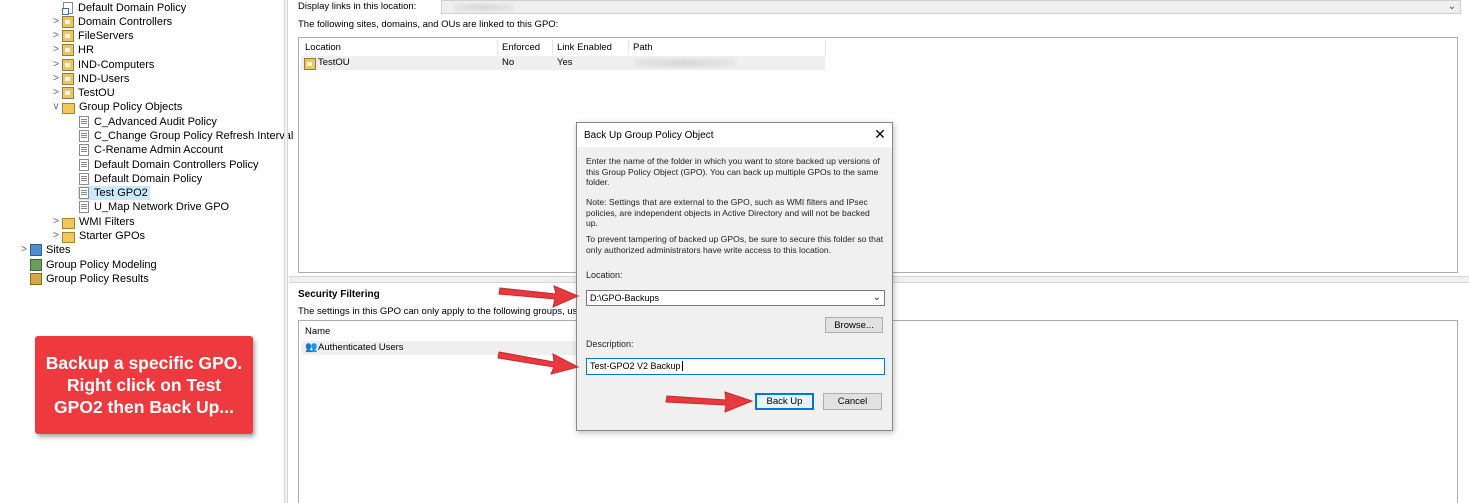 The height and width of the screenshot is (503, 1469). I want to click on back-up-button: Back Up, so click(784, 401).